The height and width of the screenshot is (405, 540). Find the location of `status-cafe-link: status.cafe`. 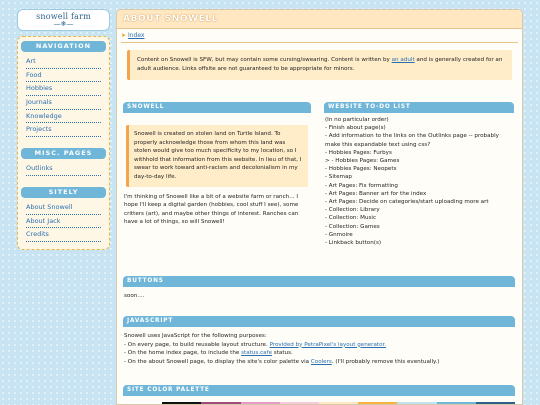

status-cafe-link: status.cafe is located at coordinates (256, 353).